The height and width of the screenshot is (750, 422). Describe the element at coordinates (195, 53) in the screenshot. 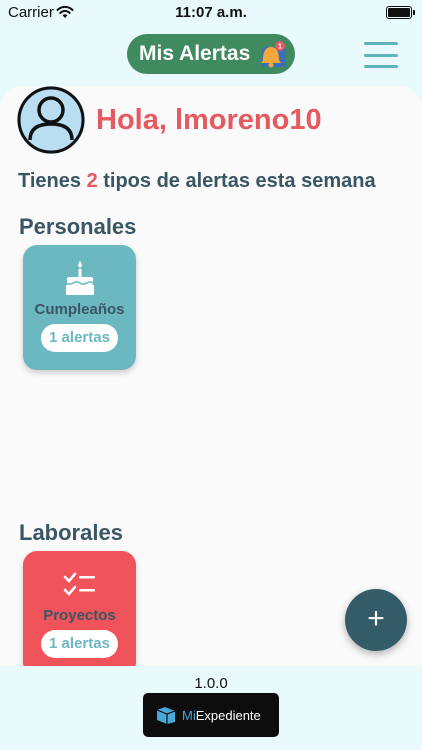

I see `app-logo-text: Mis Alertas` at that location.